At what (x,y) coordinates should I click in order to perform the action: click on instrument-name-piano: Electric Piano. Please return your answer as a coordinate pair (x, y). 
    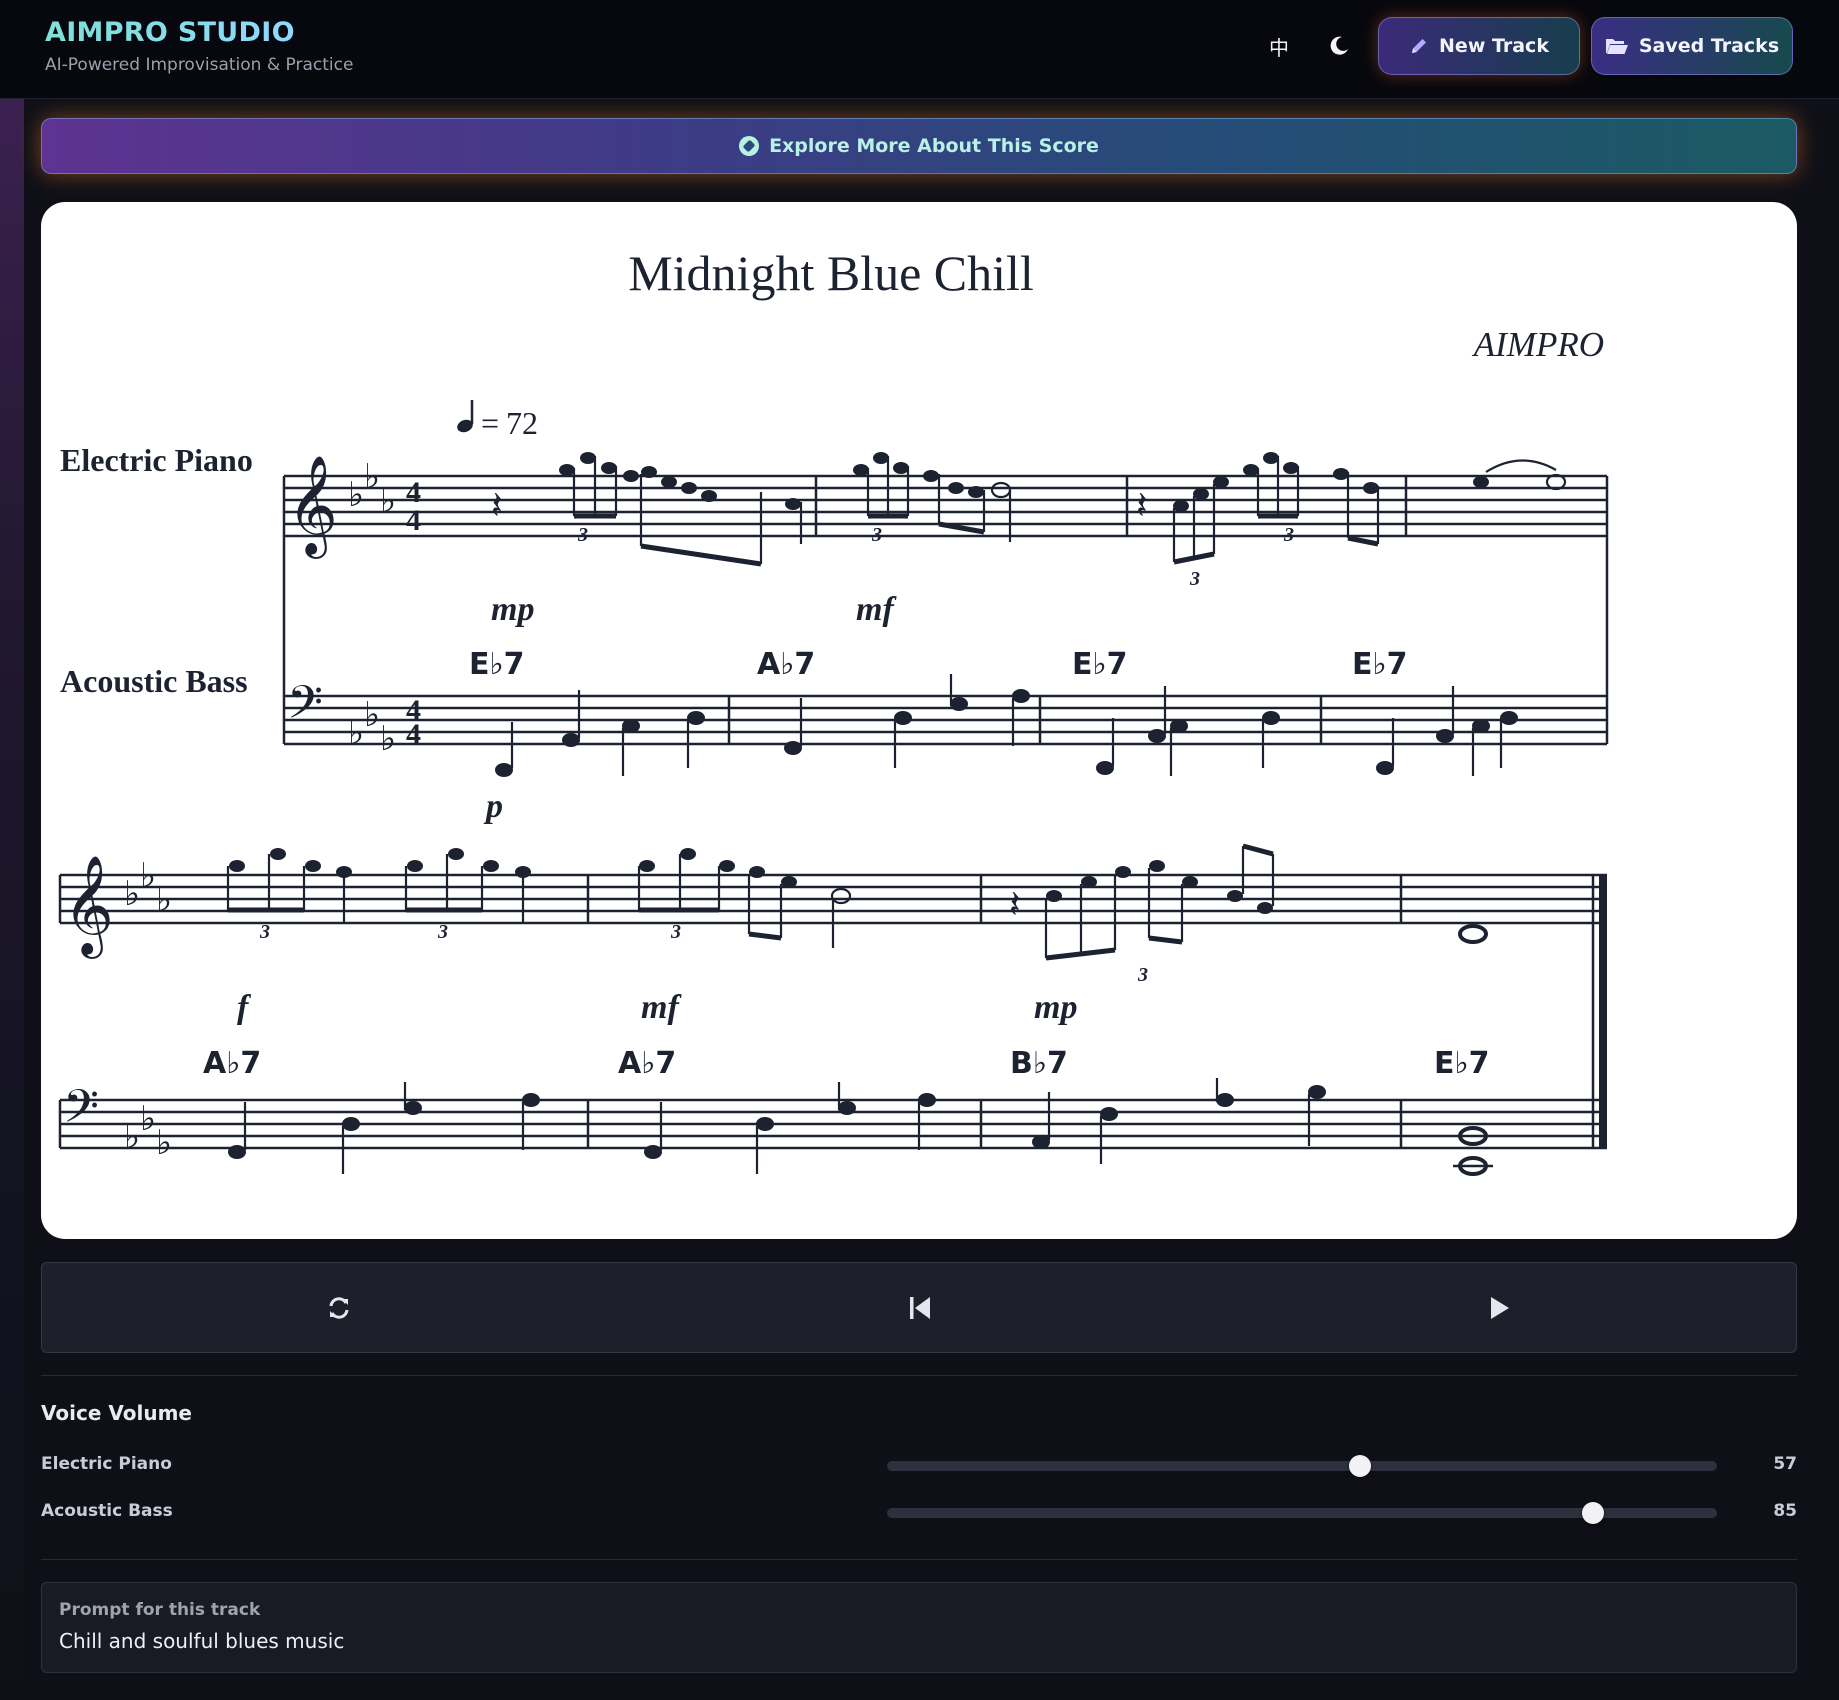
    Looking at the image, I should click on (156, 460).